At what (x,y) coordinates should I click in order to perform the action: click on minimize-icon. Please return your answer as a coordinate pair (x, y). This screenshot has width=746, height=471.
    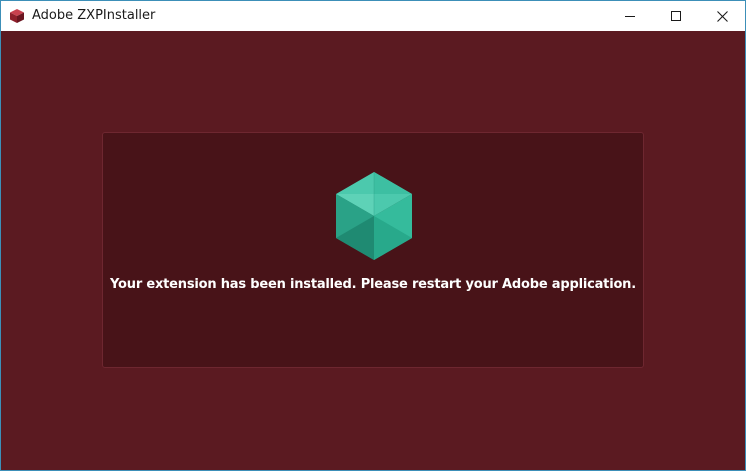
    Looking at the image, I should click on (630, 16).